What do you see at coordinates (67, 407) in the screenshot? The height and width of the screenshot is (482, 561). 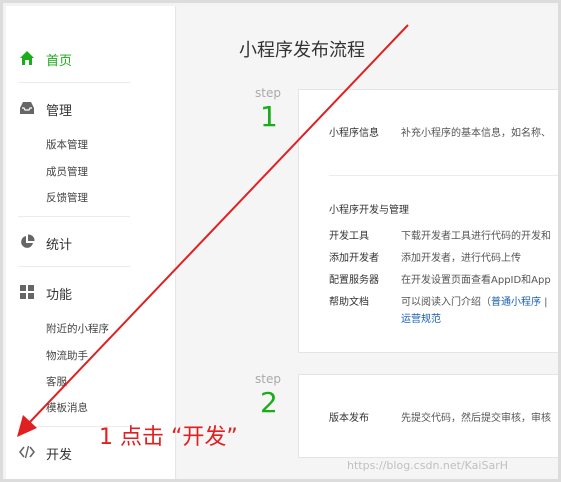 I see `sidebar-subitem-template: 模板消息` at bounding box center [67, 407].